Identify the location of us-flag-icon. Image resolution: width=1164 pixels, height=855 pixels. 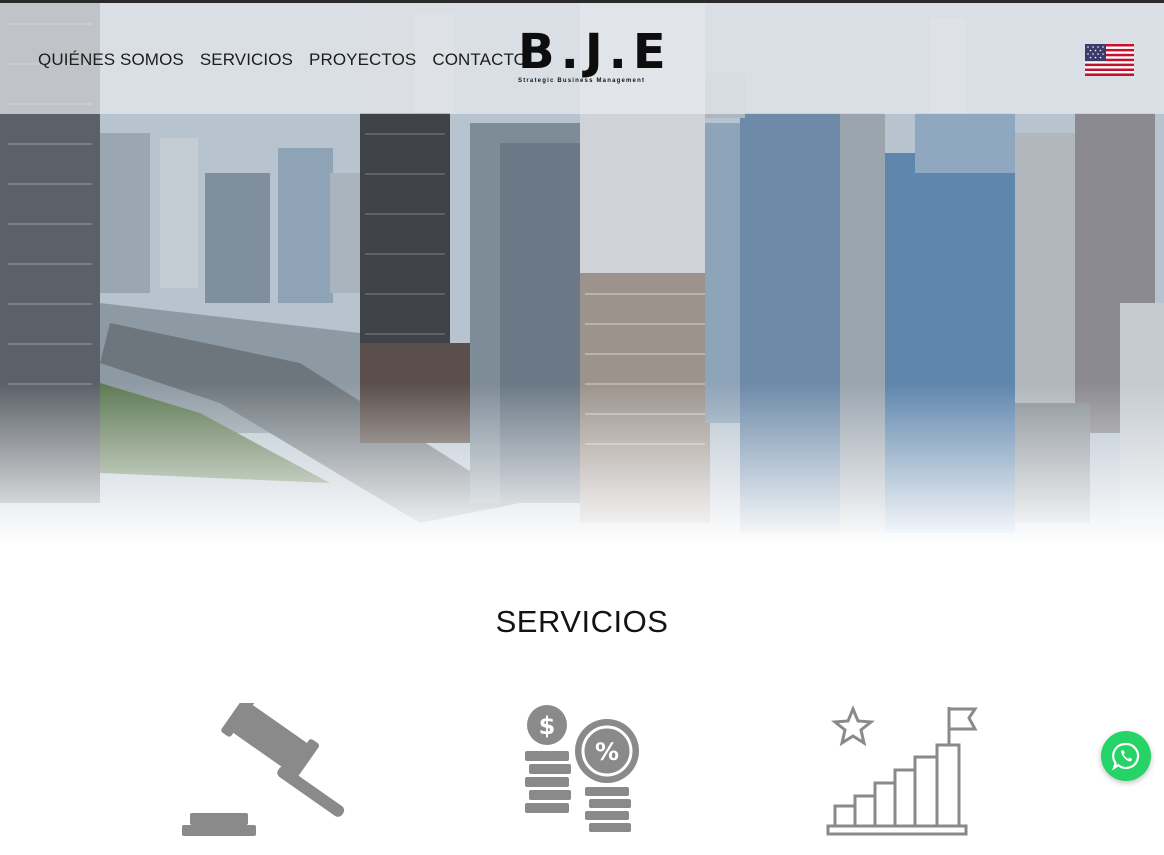
(1109, 60).